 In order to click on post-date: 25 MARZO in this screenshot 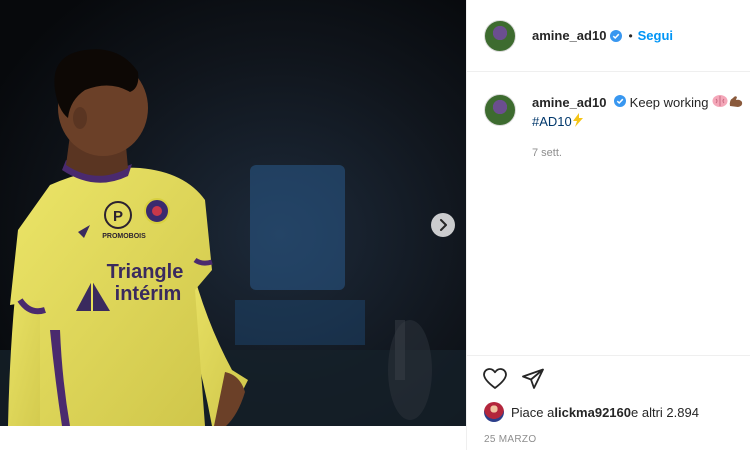, I will do `click(510, 439)`.